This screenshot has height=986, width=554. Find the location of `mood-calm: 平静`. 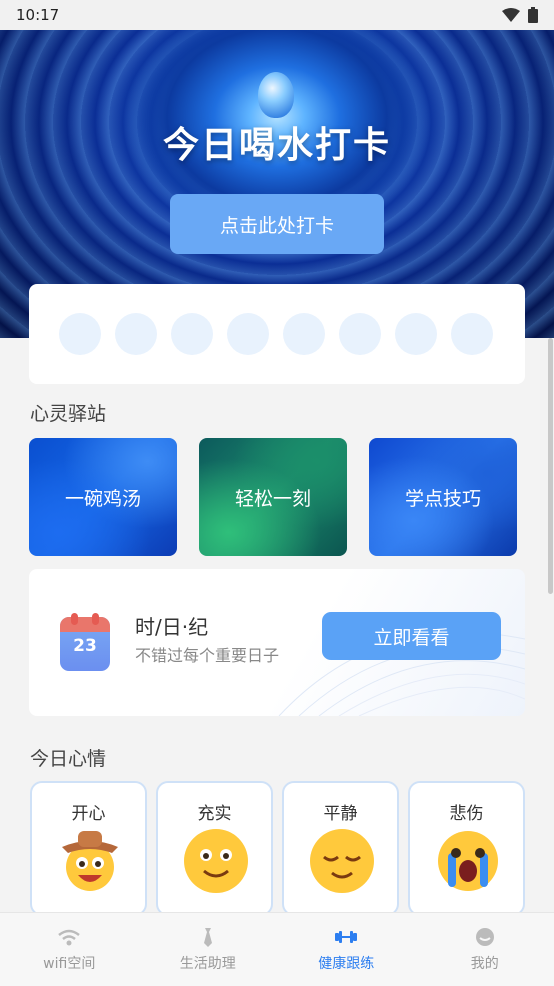

mood-calm: 平静 is located at coordinates (340, 848).